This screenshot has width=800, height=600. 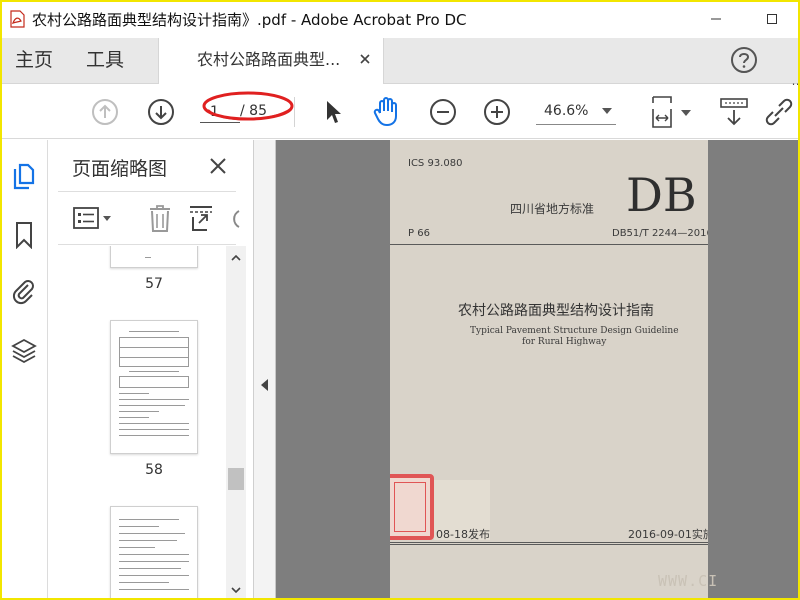 I want to click on issue-date: 08-18发布, so click(x=463, y=534).